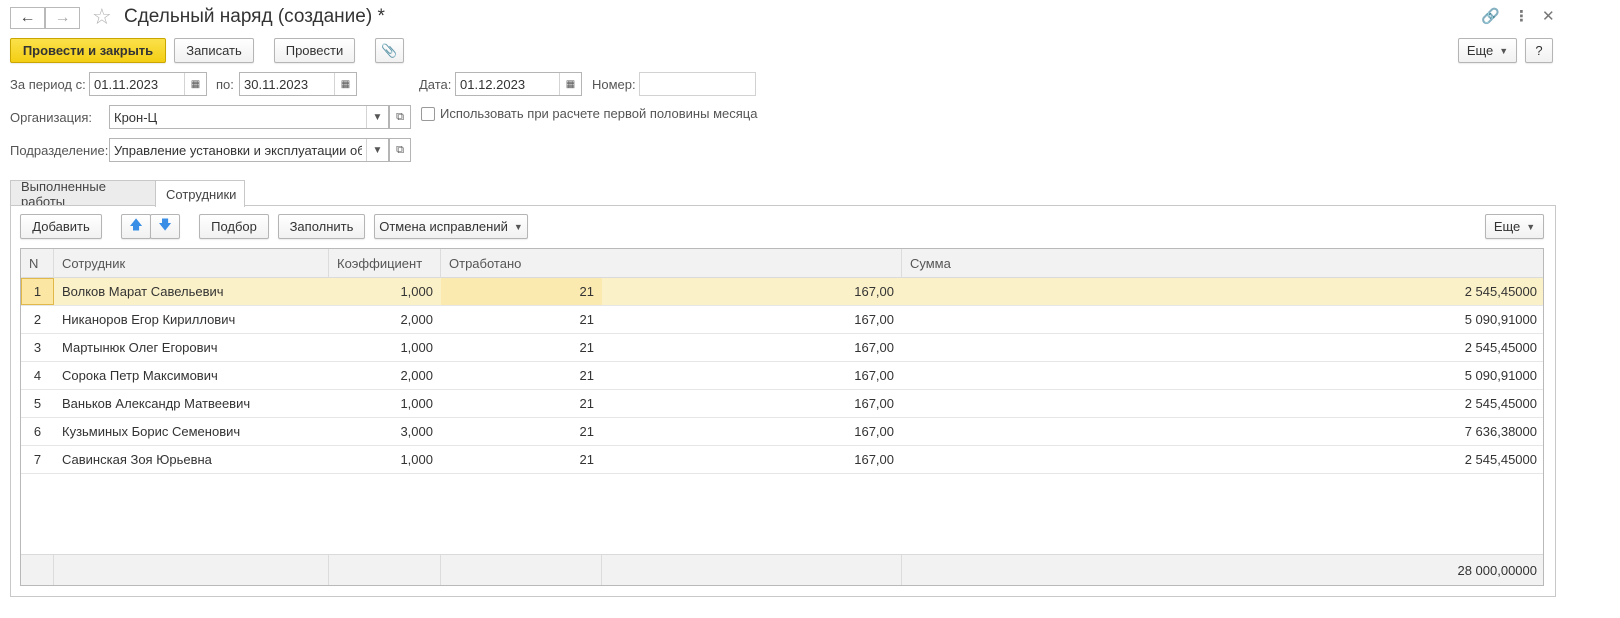  I want to click on cancel-fixes-button: Отмена исправлений ▼, so click(451, 226).